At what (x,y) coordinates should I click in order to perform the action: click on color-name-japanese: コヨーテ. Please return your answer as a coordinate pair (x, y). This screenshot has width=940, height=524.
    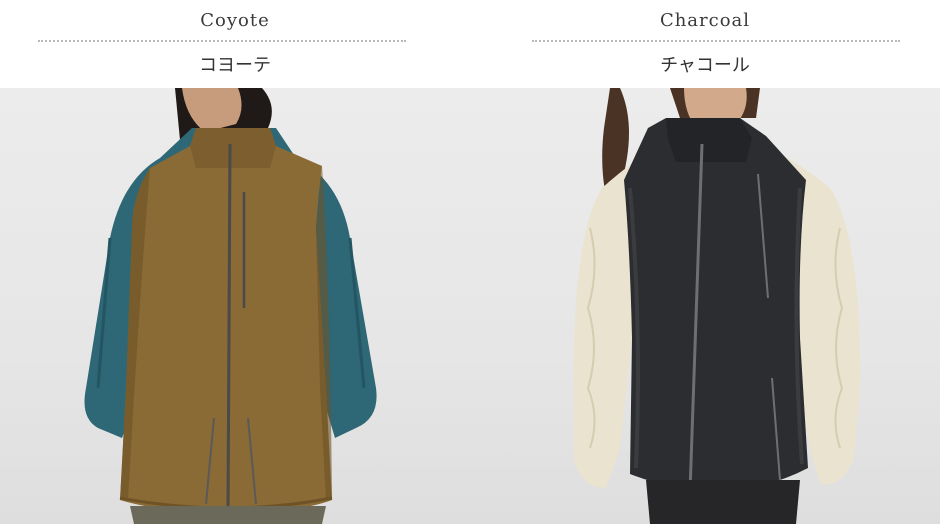
    Looking at the image, I should click on (235, 65).